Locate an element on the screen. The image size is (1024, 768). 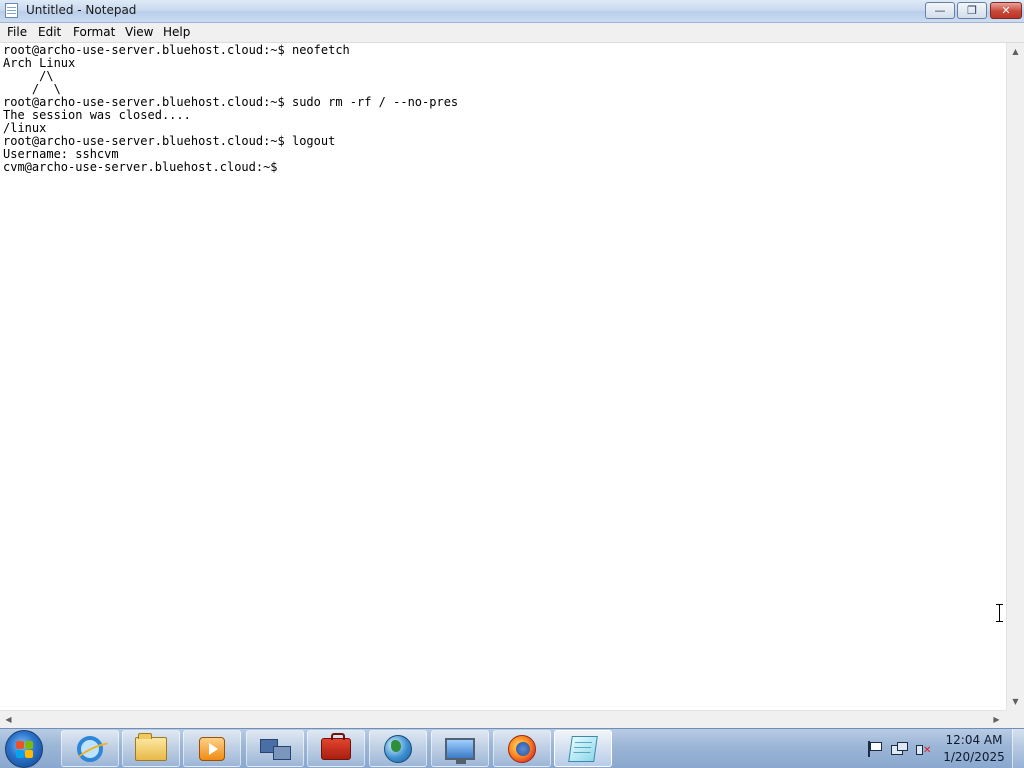
volume-muted-icon is located at coordinates (923, 749).